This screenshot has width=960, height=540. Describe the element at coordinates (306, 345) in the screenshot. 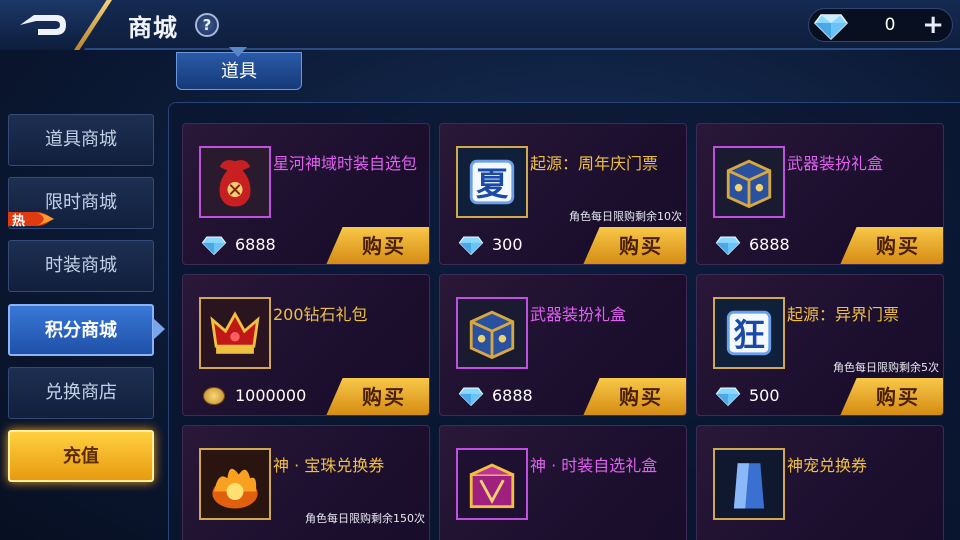

I see `shop-item-card: 200钻石礼包 1000000 购买` at that location.